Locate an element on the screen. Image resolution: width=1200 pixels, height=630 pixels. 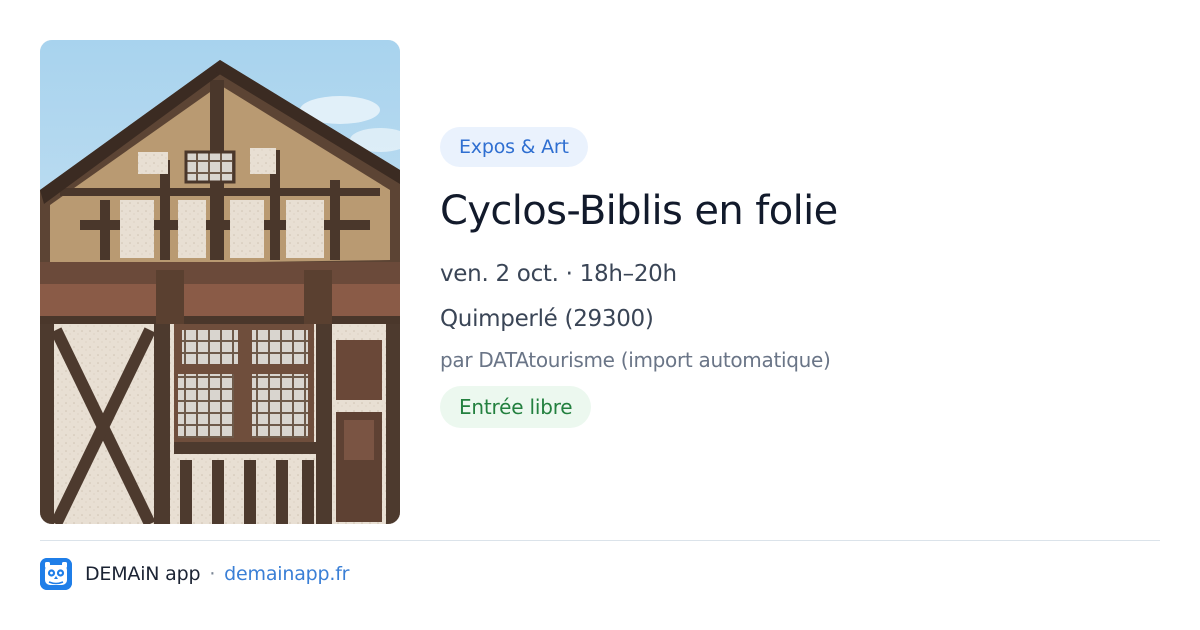
app-url-link: demainapp.fr is located at coordinates (286, 574).